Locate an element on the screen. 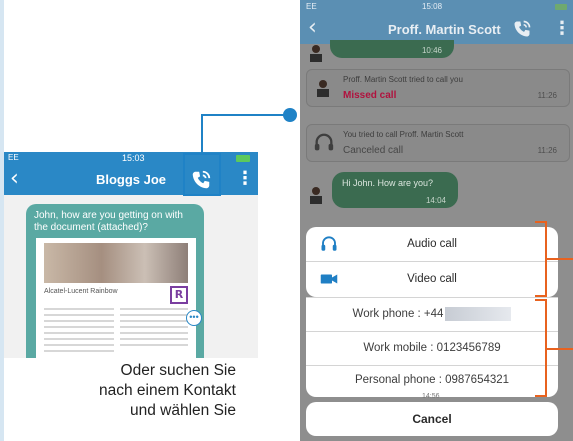 The image size is (573, 441). ellipsis-icon: ••• is located at coordinates (194, 318).